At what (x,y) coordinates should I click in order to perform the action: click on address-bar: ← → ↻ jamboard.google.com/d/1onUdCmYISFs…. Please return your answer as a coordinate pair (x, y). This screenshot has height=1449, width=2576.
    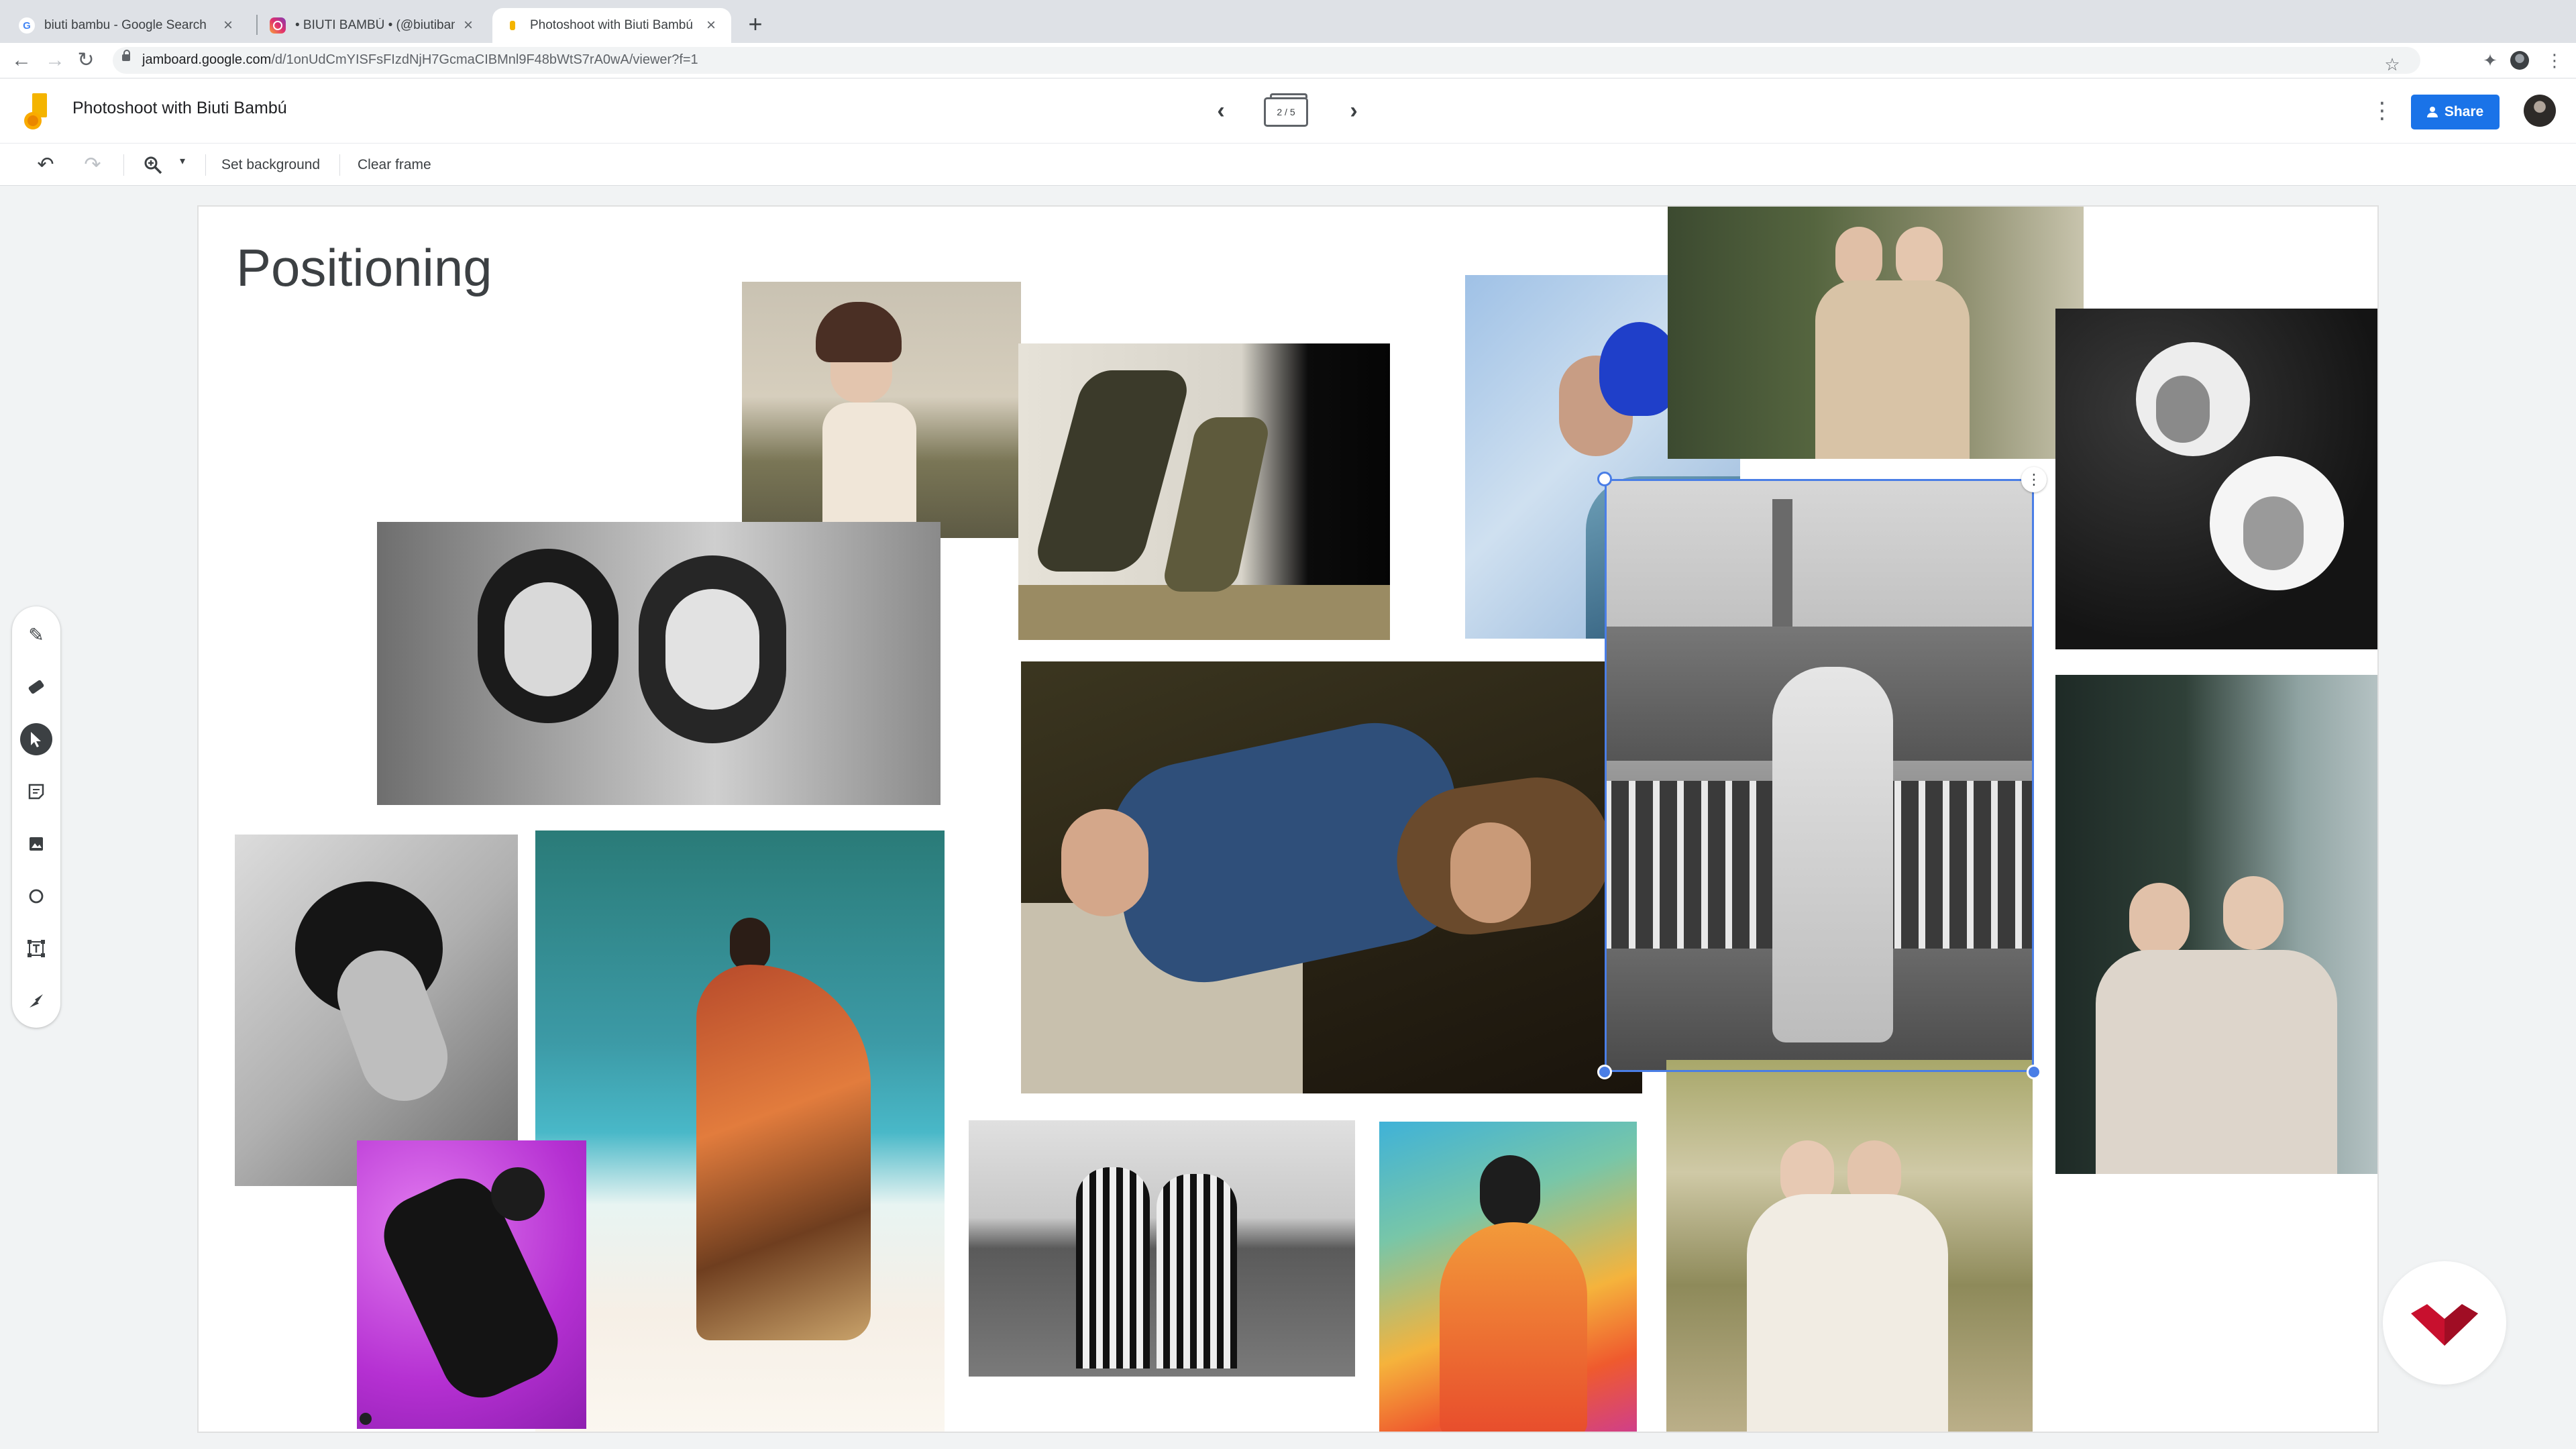
    Looking at the image, I should click on (1288, 60).